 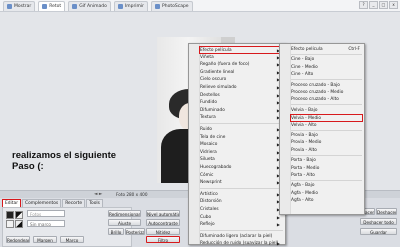 I want to click on maximize-button: □, so click(x=383, y=5).